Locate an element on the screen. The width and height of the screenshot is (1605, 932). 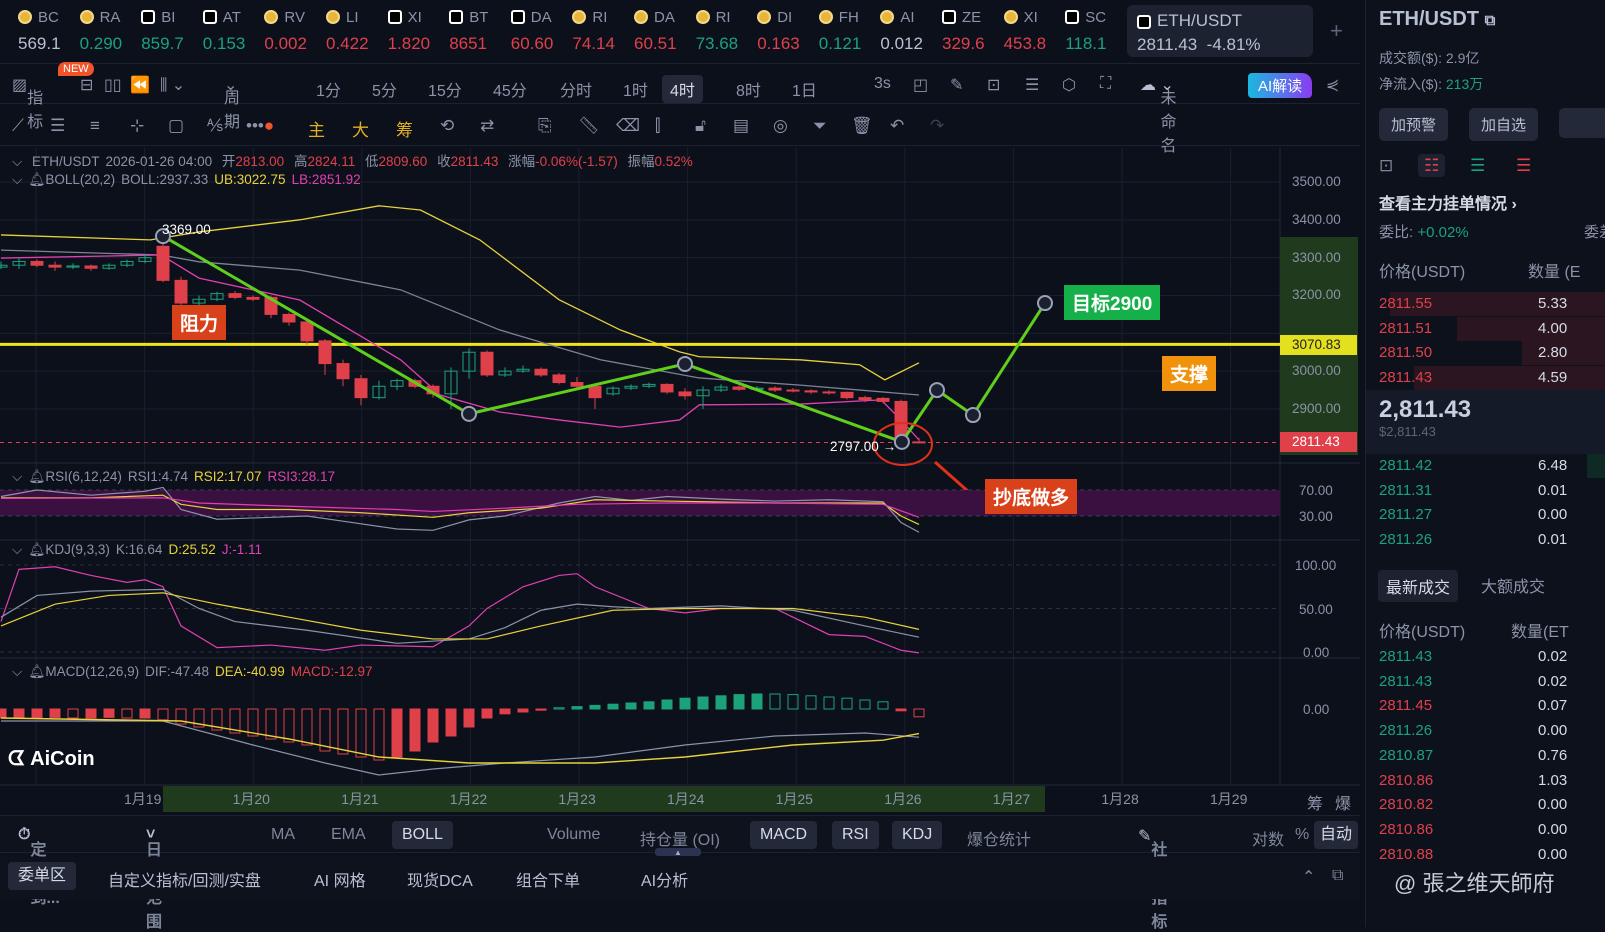
ask-row: 2811.55 5.33 is located at coordinates (1485, 304).